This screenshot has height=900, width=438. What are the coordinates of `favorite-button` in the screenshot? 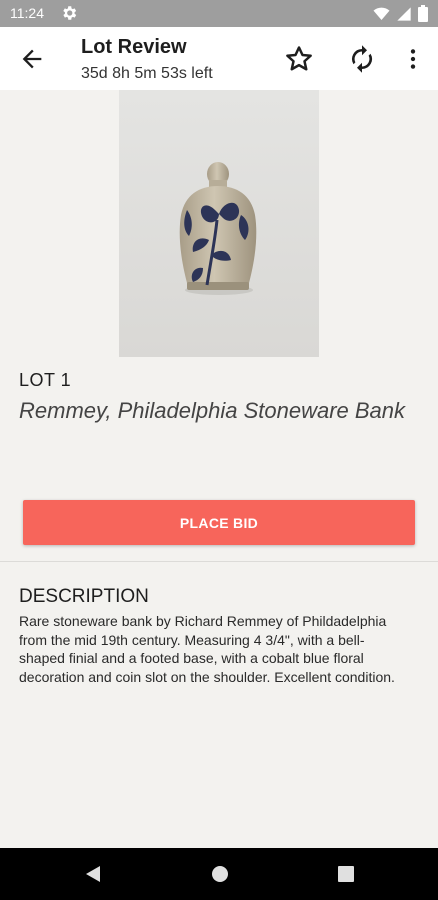 It's located at (299, 59).